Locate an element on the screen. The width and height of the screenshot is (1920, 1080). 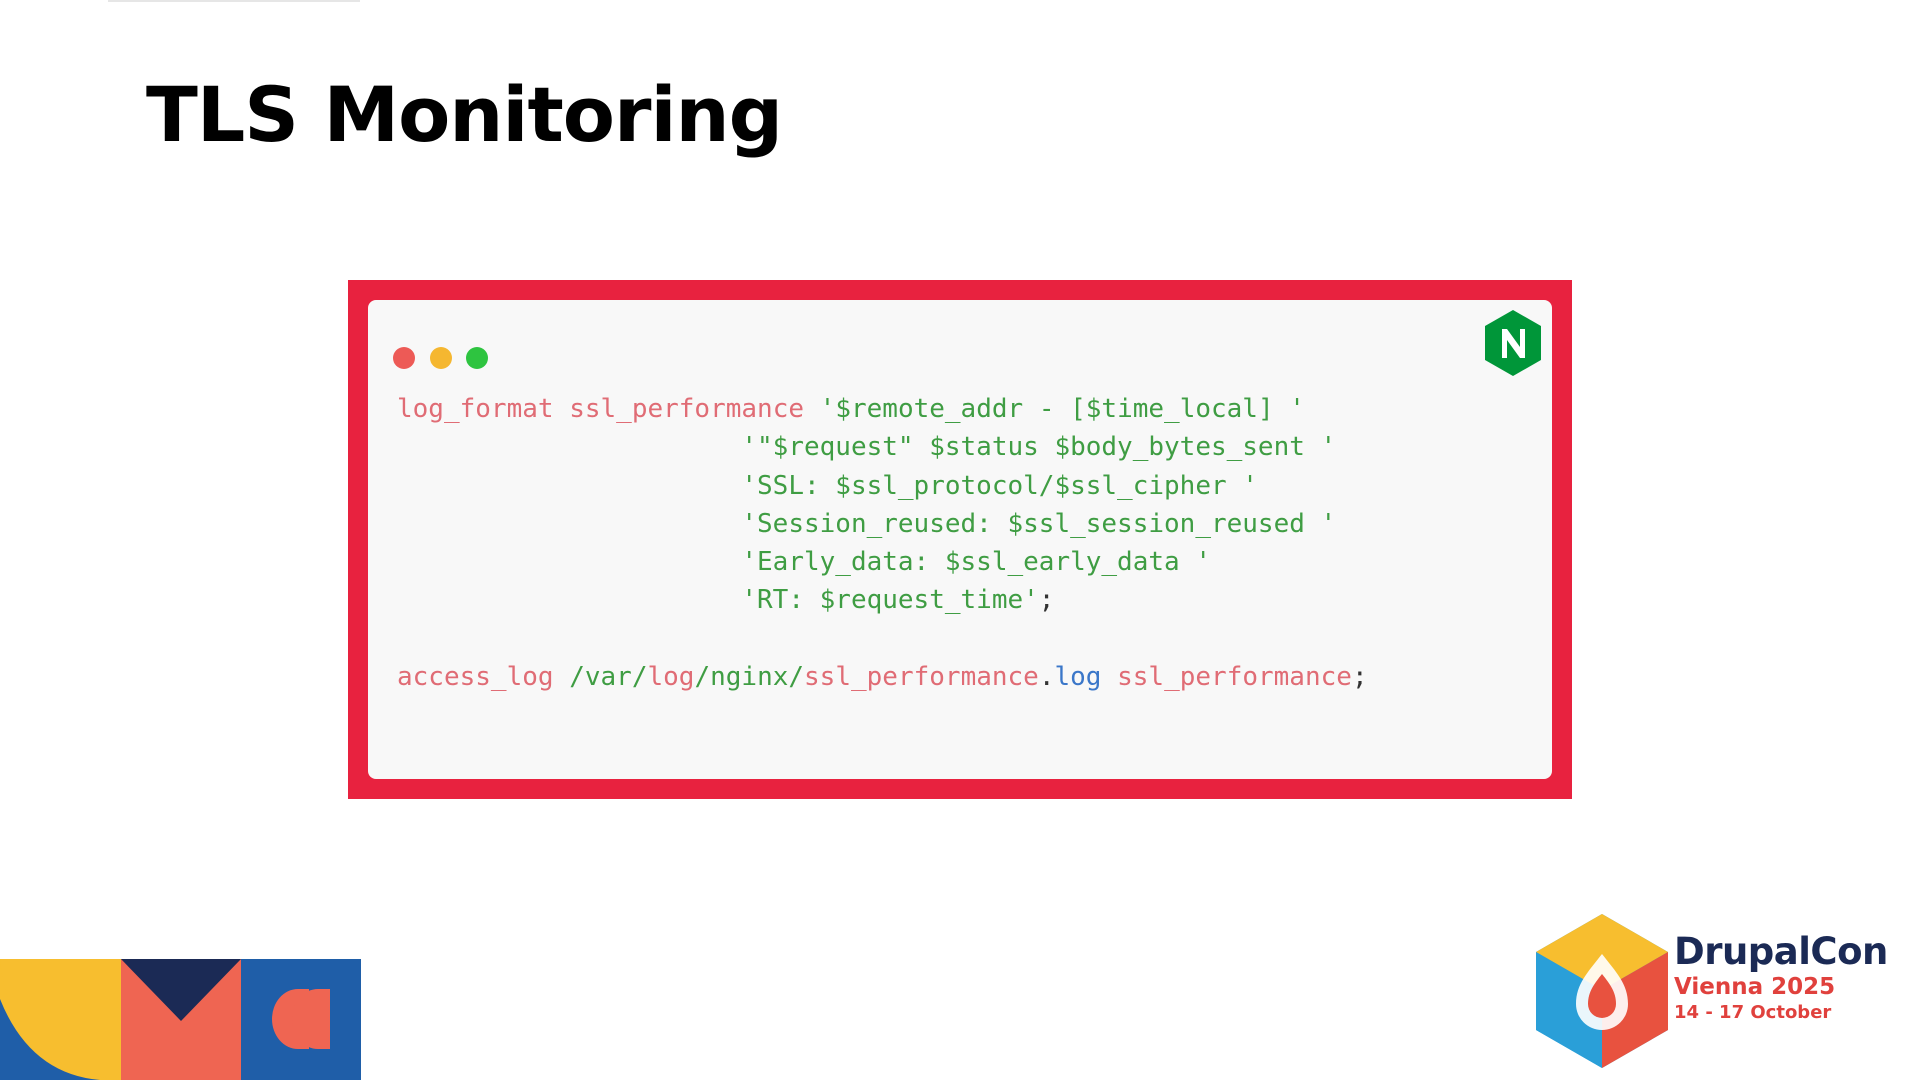
code-token: '$remote_addr - [$time_local] ' is located at coordinates (1062, 409).